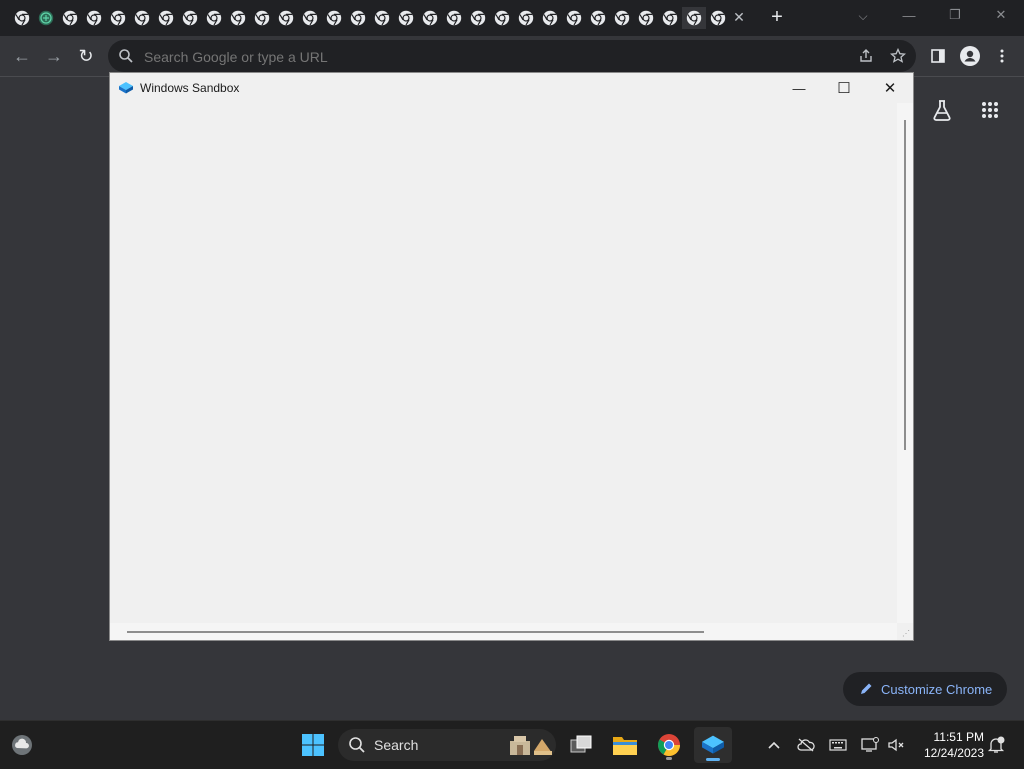 The width and height of the screenshot is (1024, 769). I want to click on taskbar: Search 11:51 PM 12/24/2023, so click(512, 744).